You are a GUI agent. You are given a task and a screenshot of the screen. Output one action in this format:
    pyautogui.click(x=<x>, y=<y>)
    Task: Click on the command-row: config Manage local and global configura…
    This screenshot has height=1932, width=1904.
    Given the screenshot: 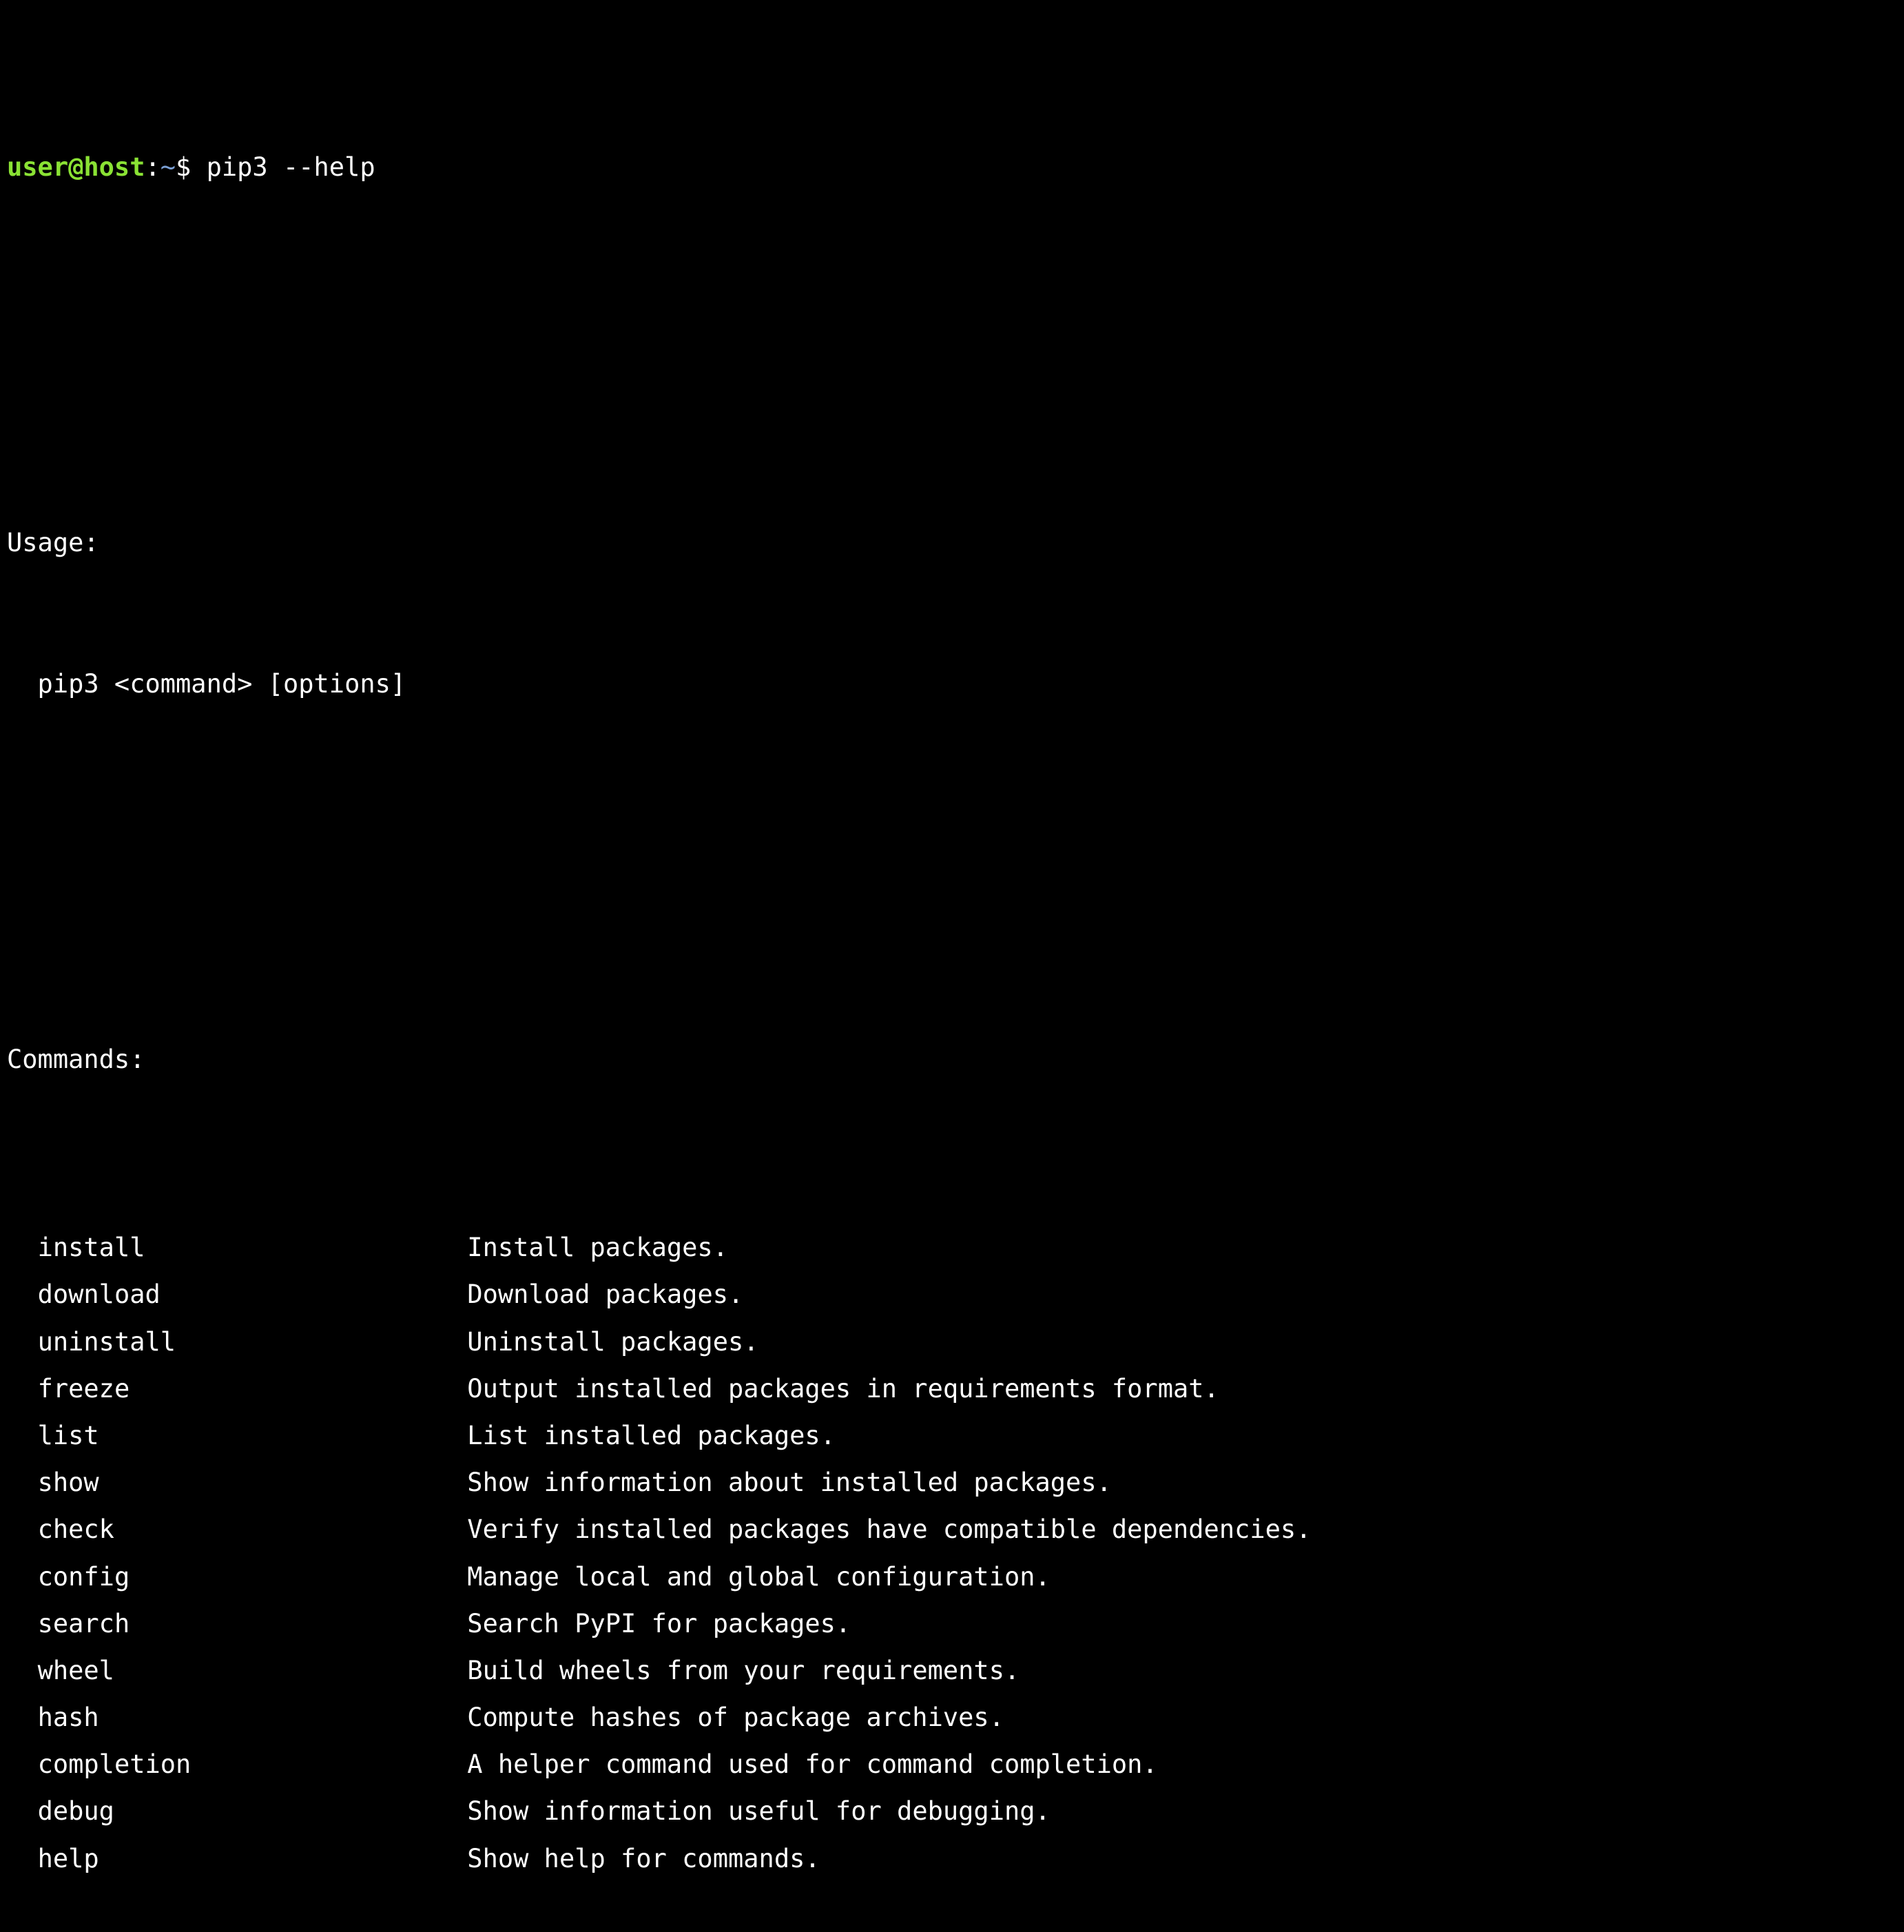 What is the action you would take?
    pyautogui.click(x=955, y=1577)
    